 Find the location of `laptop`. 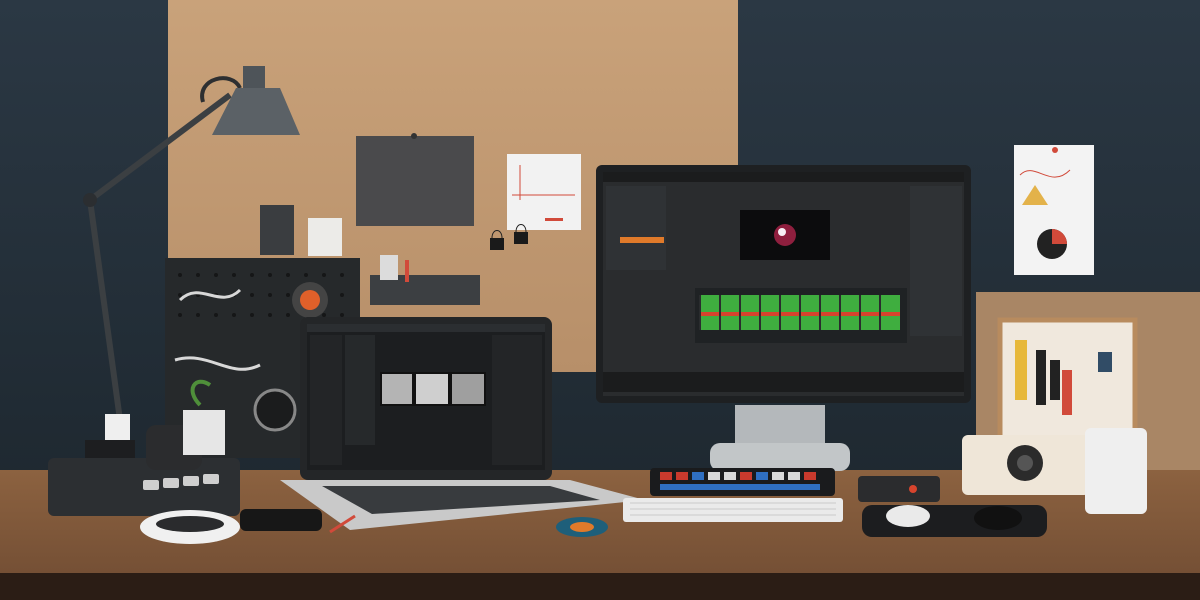

laptop is located at coordinates (462, 423).